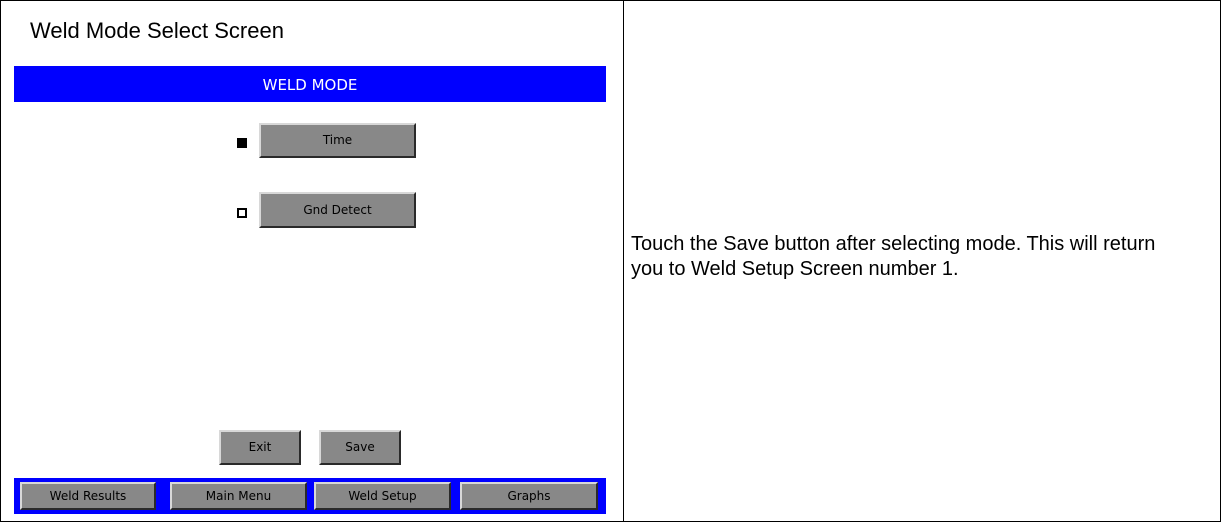 The height and width of the screenshot is (522, 1221). I want to click on gnd-detect-mode-button: Gnd Detect, so click(337, 210).